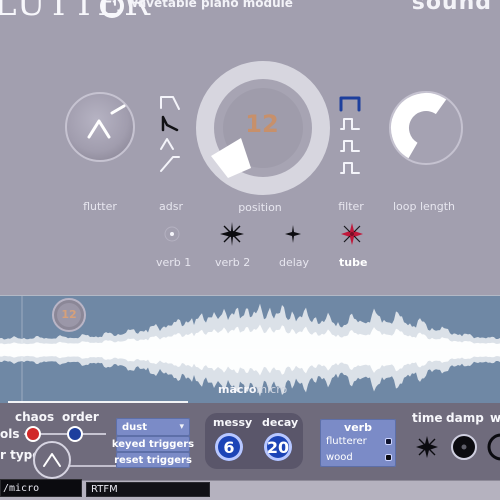  What do you see at coordinates (272, 389) in the screenshot?
I see `micro-label: micro` at bounding box center [272, 389].